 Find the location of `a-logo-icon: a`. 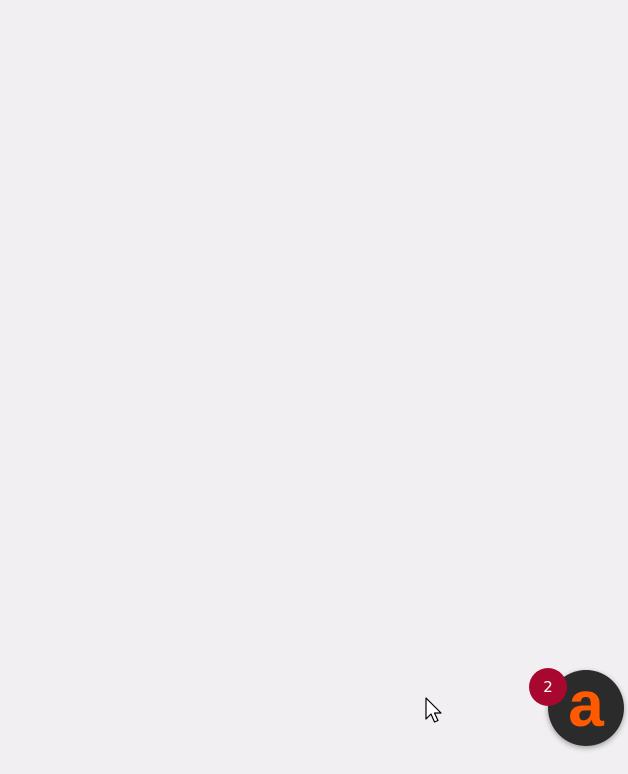

a-logo-icon: a is located at coordinates (586, 704).